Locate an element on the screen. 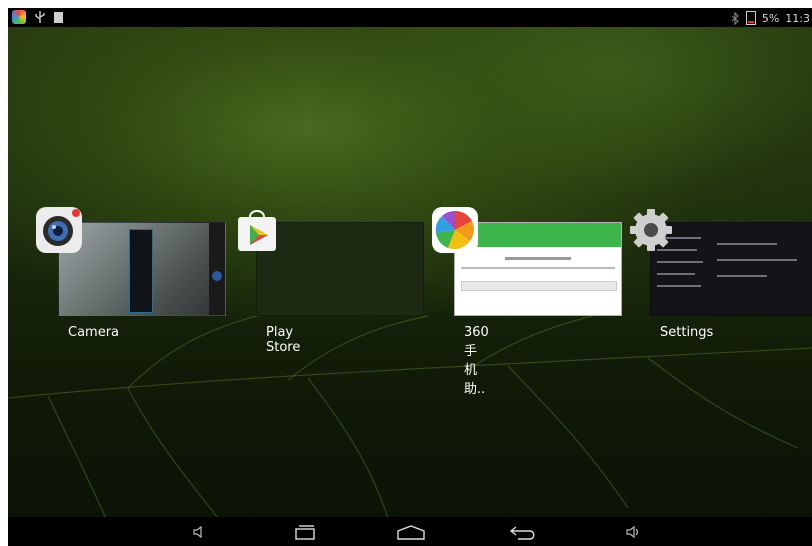  recent-label-360: 360手机助.. is located at coordinates (476, 361).